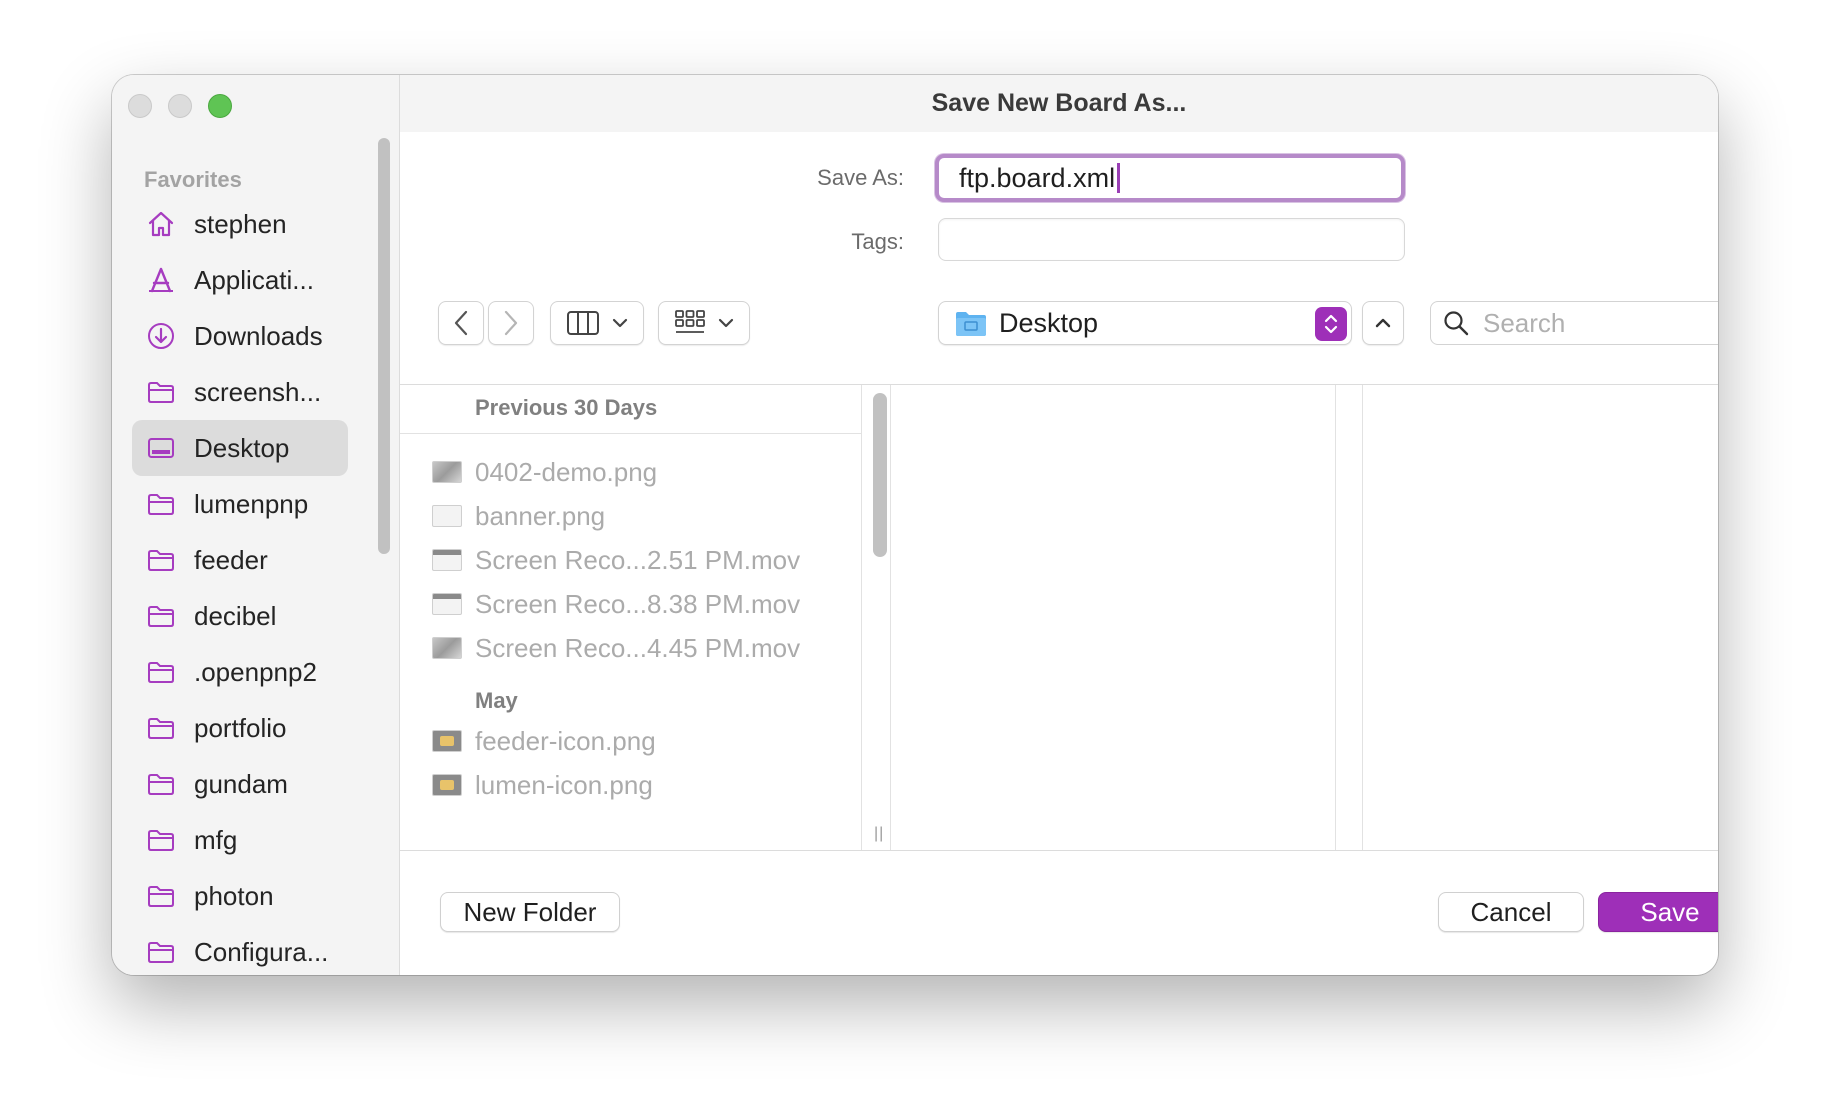 This screenshot has width=1824, height=1120. I want to click on file-row: feeder-icon.png, so click(544, 741).